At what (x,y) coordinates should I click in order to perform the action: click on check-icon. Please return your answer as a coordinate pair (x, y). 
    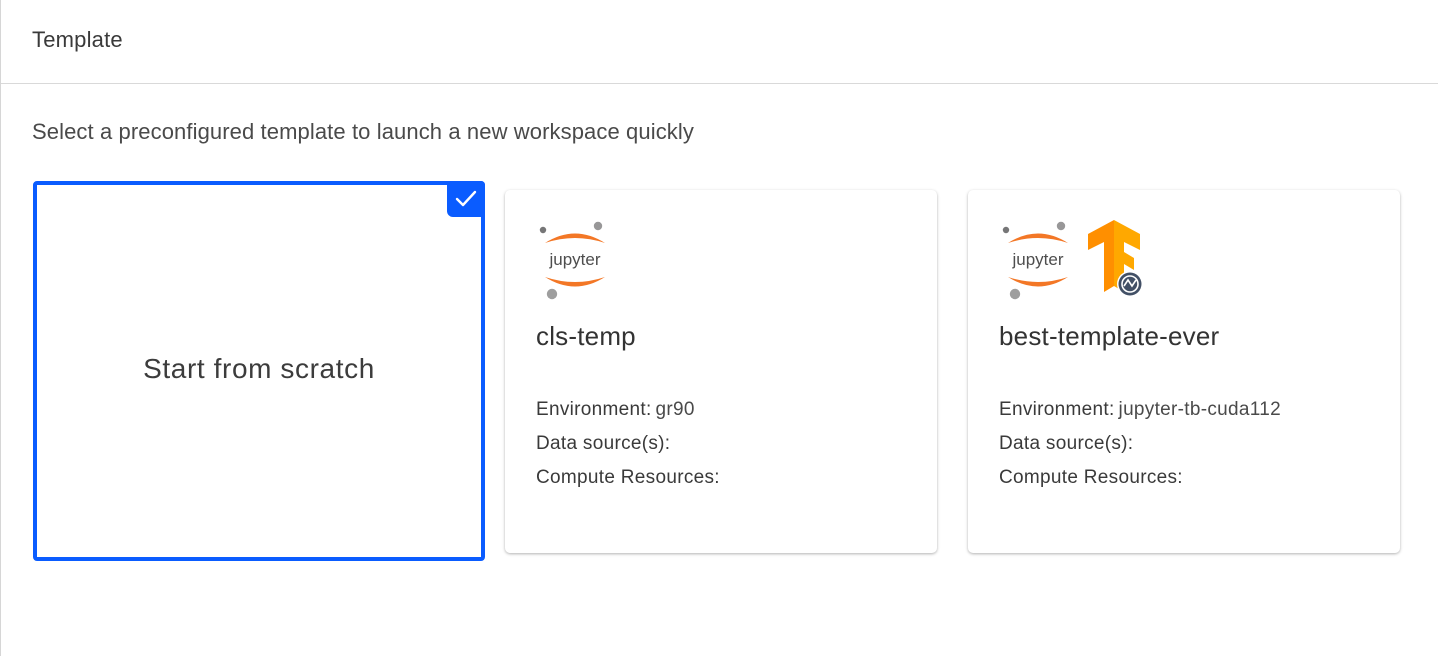
    Looking at the image, I should click on (466, 198).